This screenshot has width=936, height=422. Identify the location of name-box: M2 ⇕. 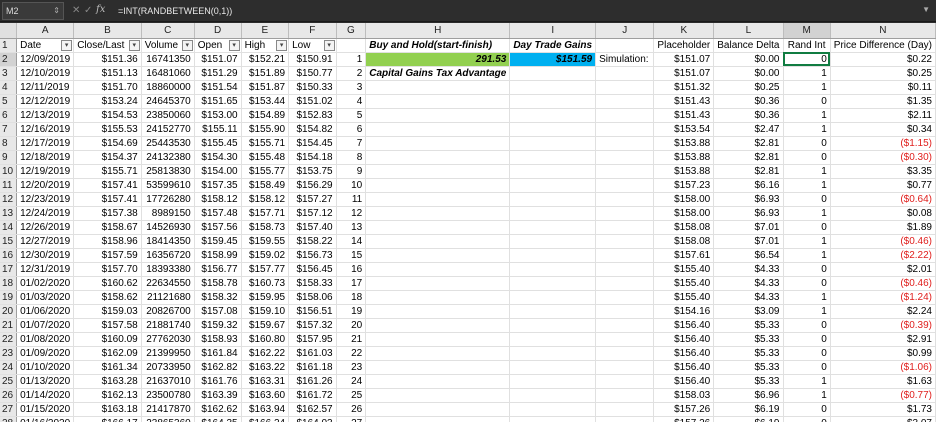
(33, 11).